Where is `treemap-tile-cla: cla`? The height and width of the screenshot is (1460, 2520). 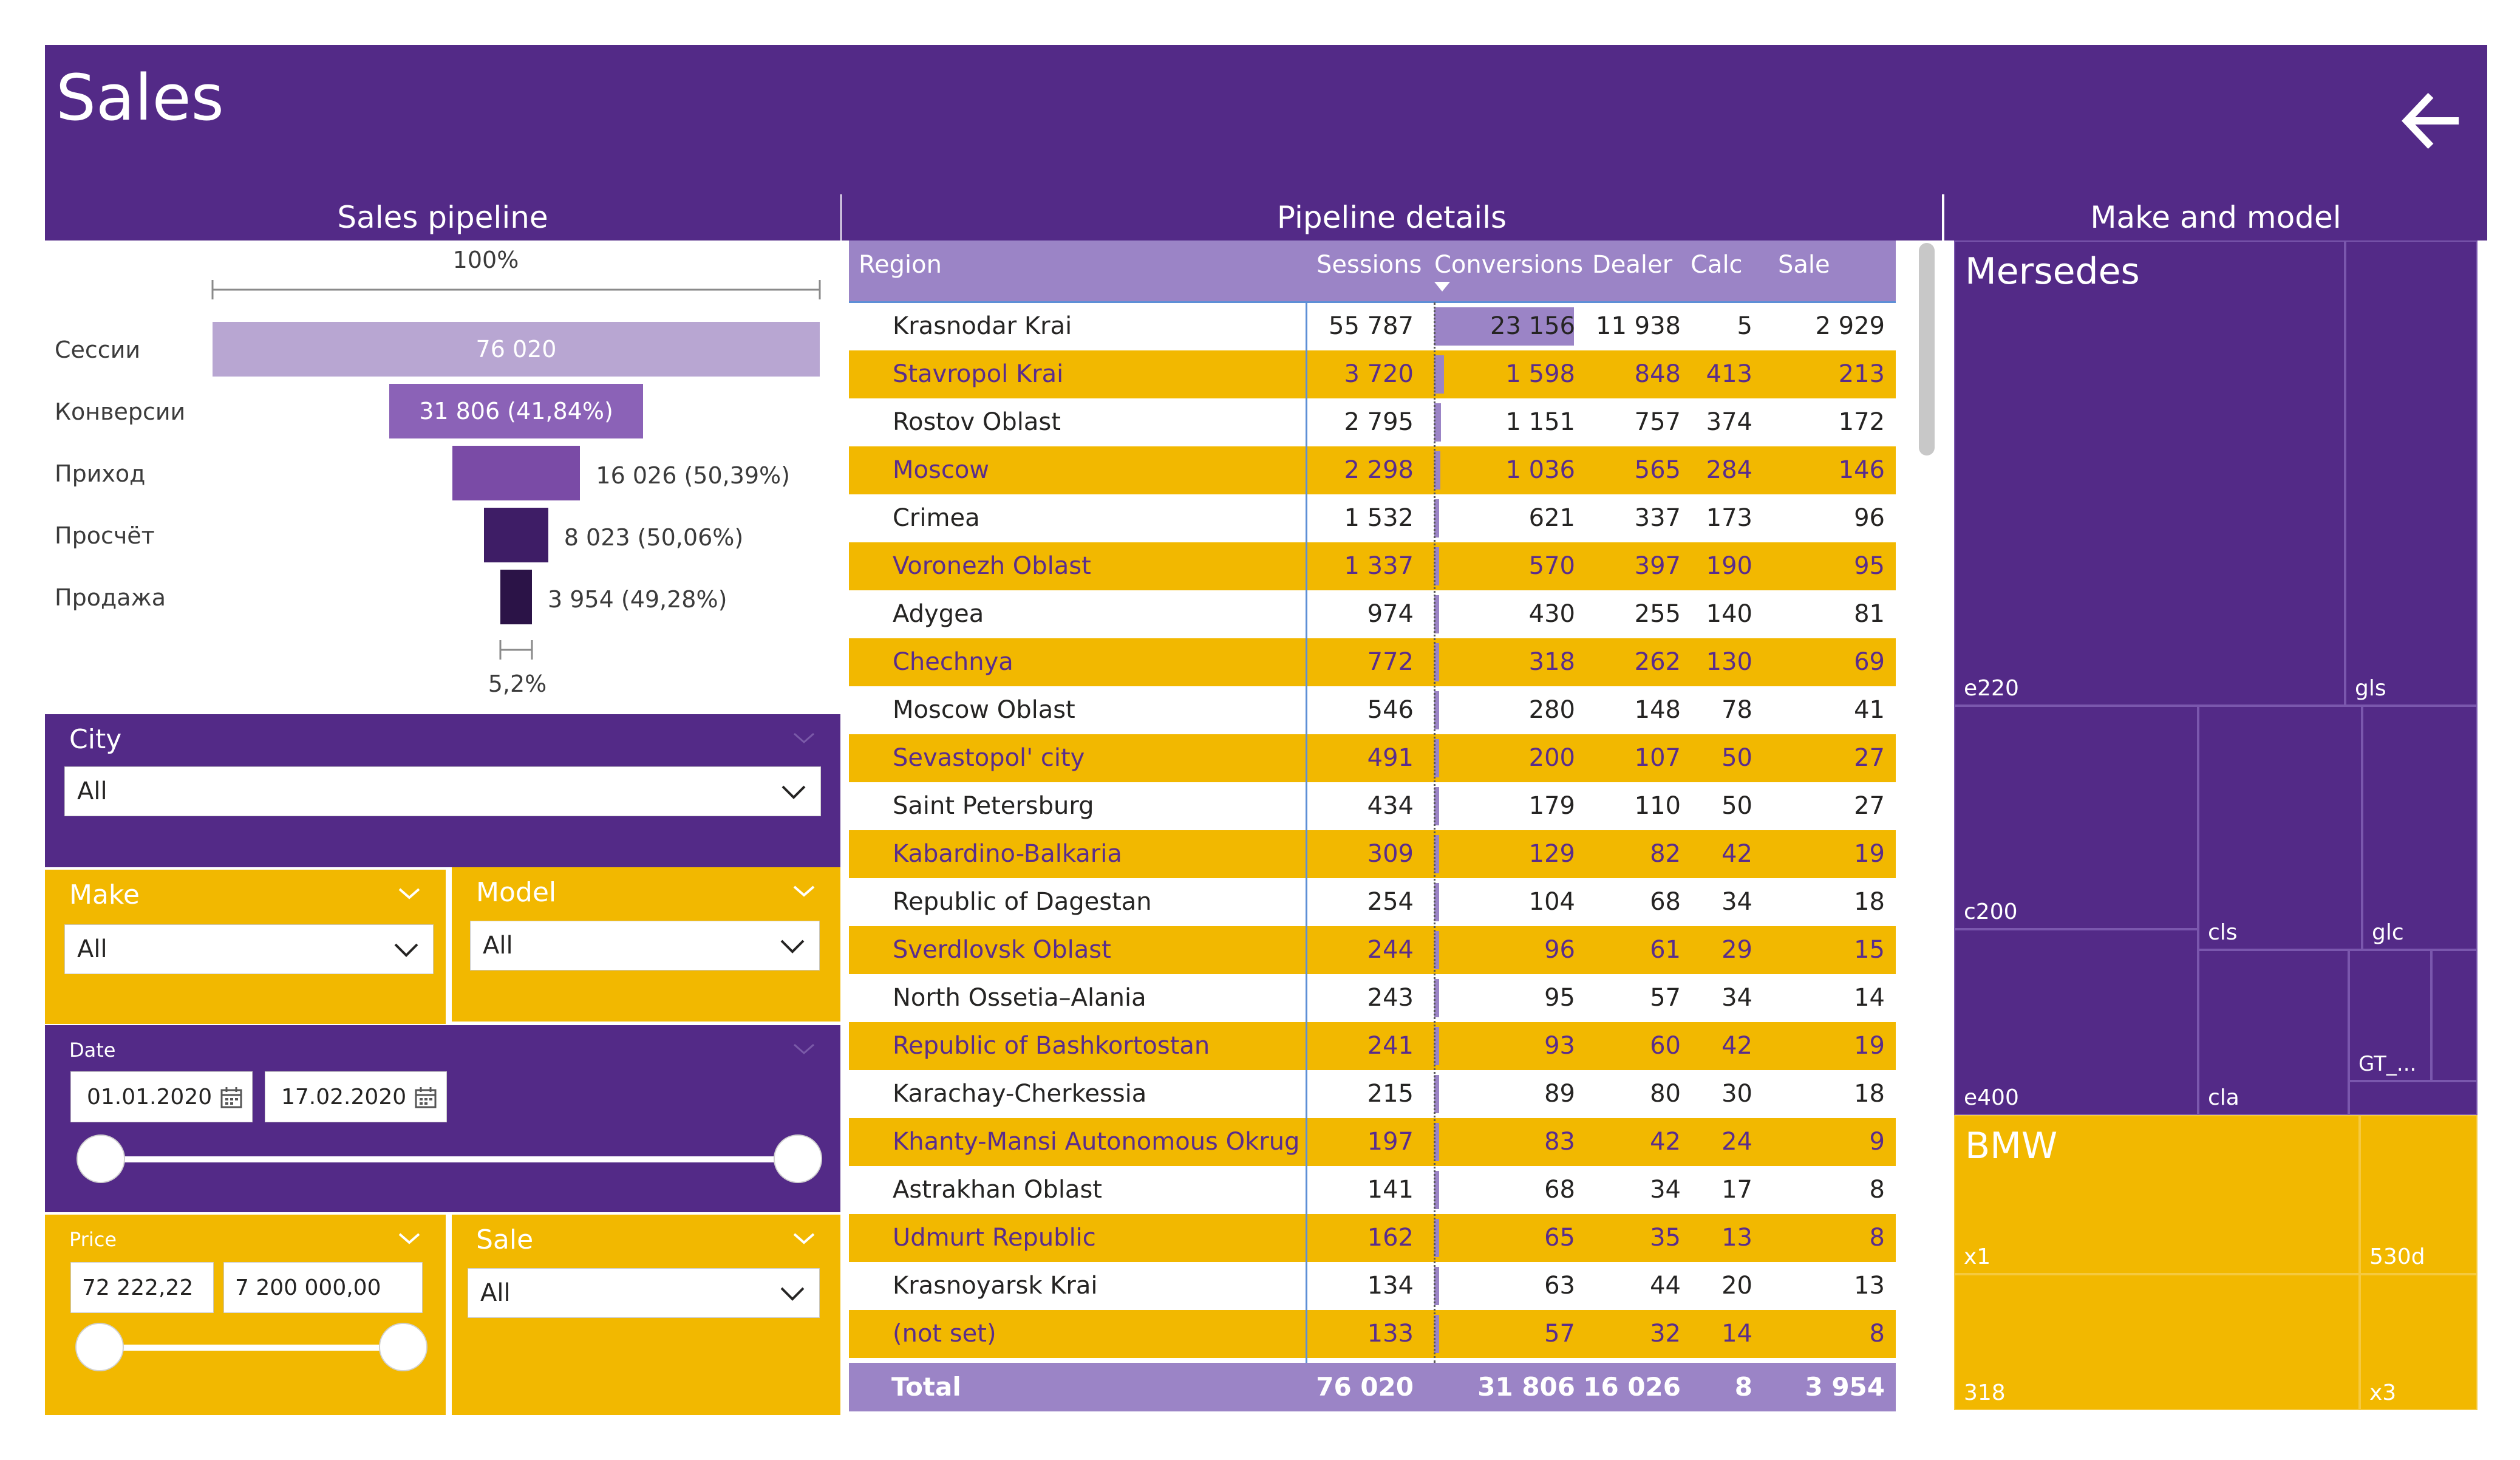
treemap-tile-cla: cla is located at coordinates (2273, 1032).